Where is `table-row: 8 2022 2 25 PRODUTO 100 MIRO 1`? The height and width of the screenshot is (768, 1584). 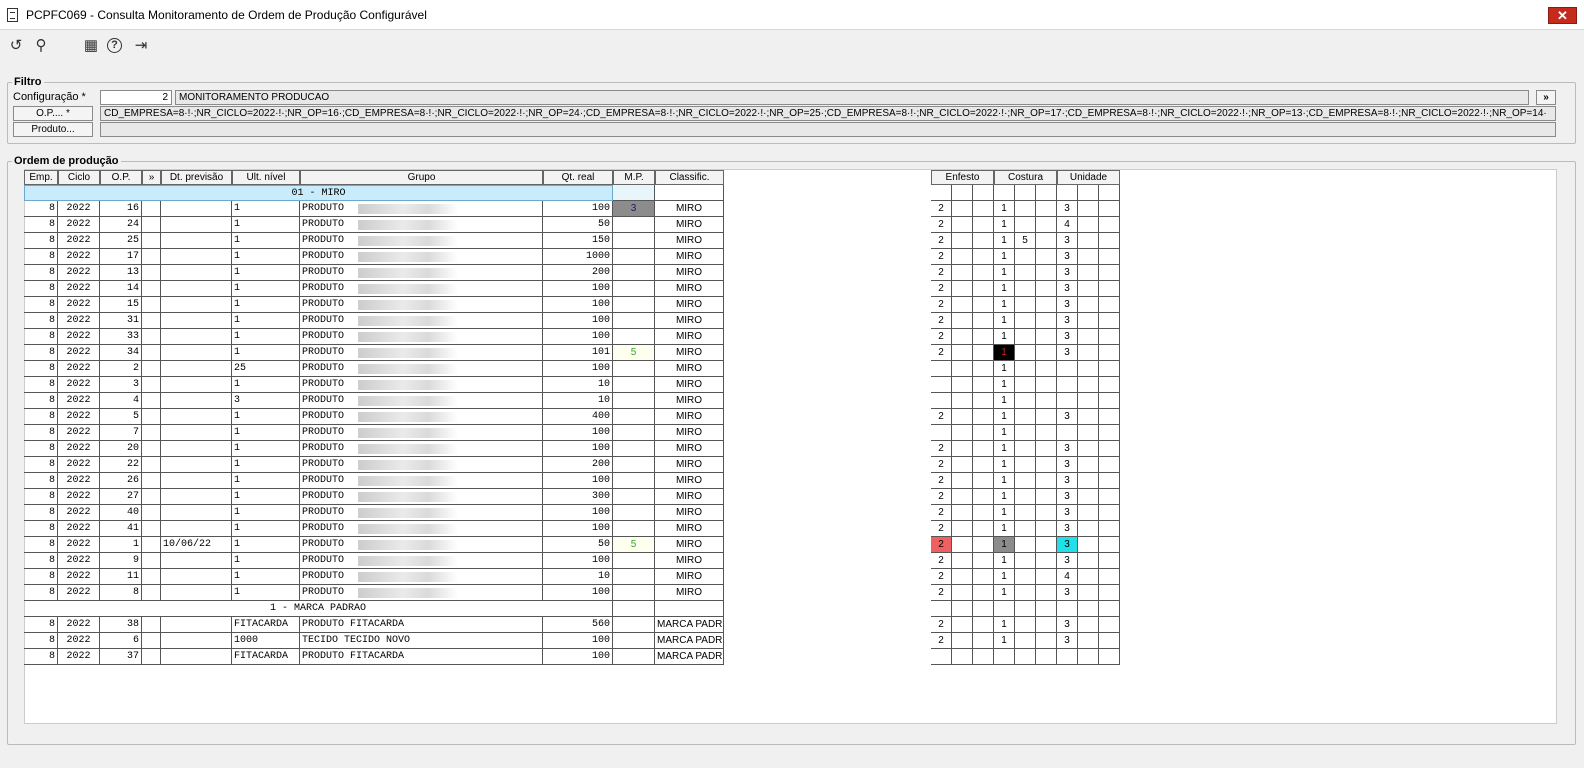
table-row: 8 2022 2 25 PRODUTO 100 MIRO 1 is located at coordinates (574, 369).